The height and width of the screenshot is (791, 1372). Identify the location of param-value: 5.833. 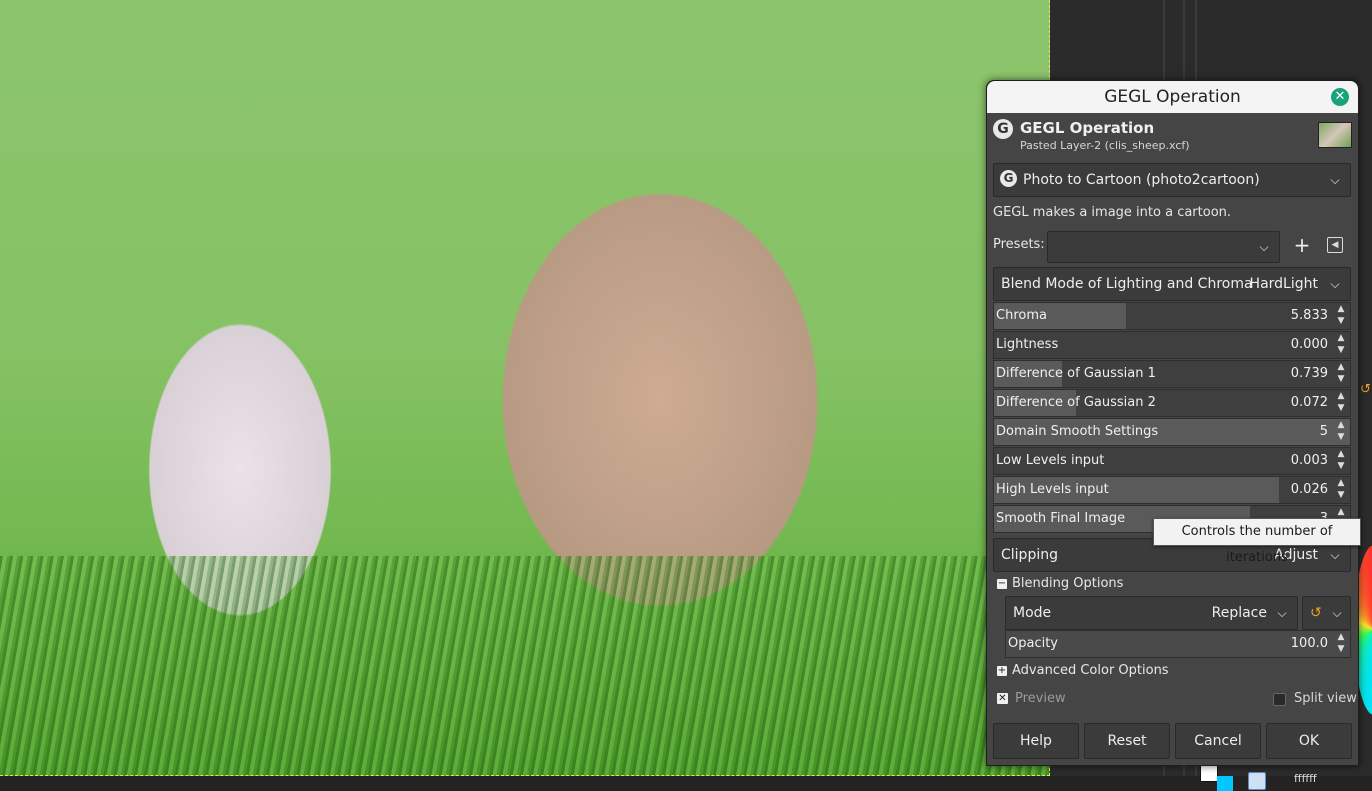
(1309, 315).